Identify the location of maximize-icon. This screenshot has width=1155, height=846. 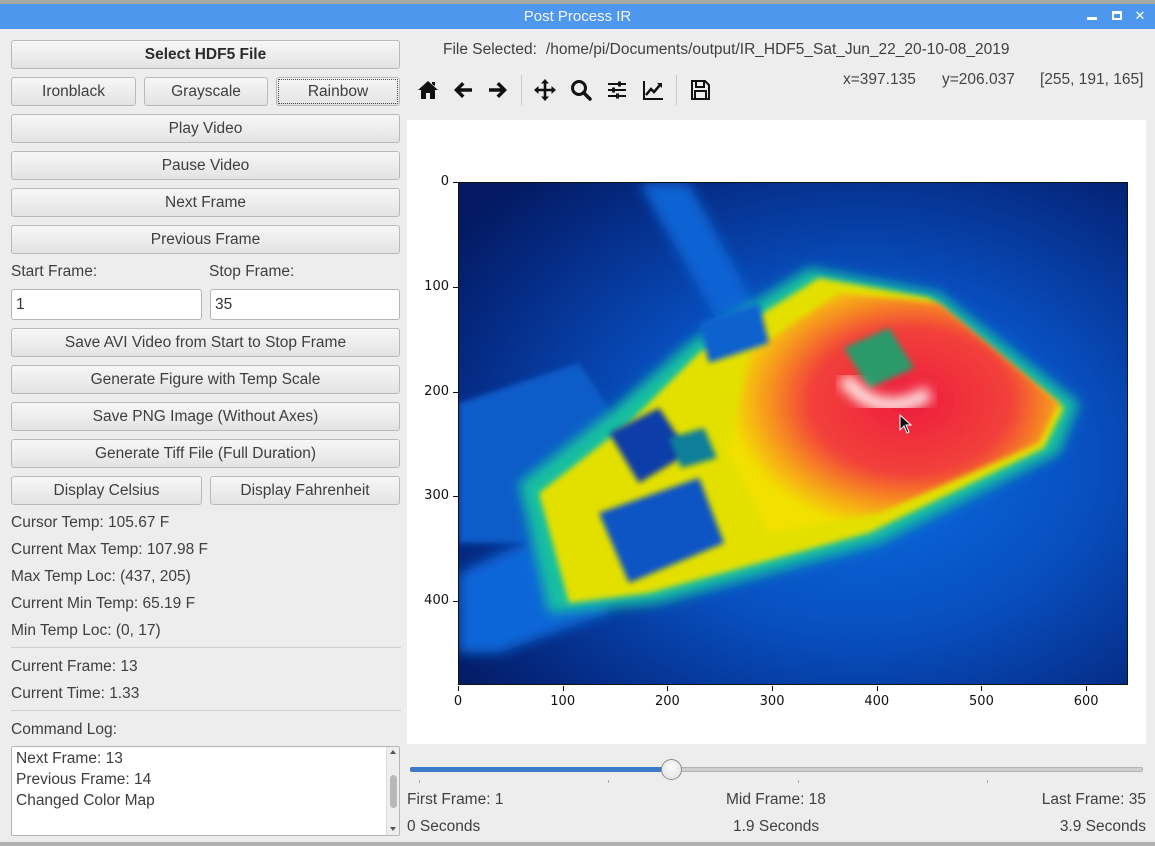
(1117, 15).